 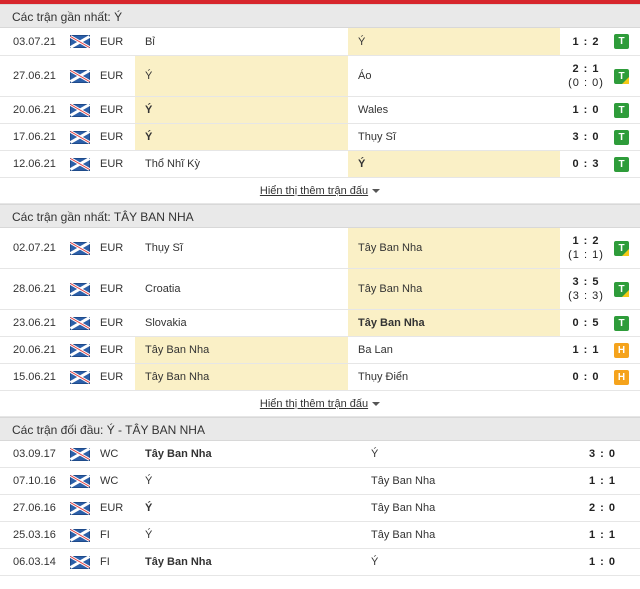 I want to click on score-fulltime: 0 : 5, so click(x=586, y=323).